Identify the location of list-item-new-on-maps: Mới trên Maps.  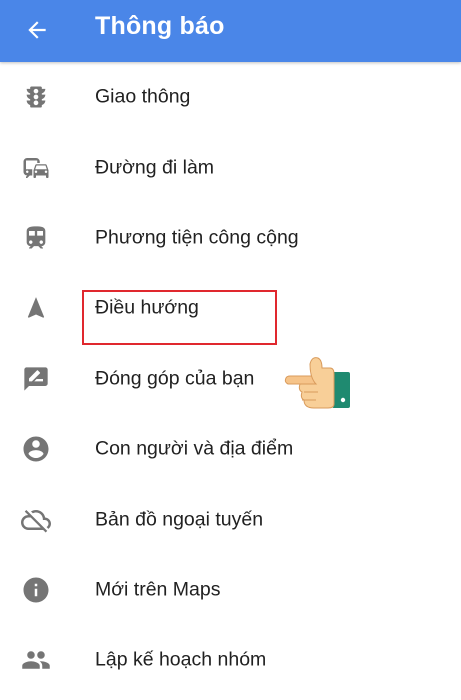
(230, 590).